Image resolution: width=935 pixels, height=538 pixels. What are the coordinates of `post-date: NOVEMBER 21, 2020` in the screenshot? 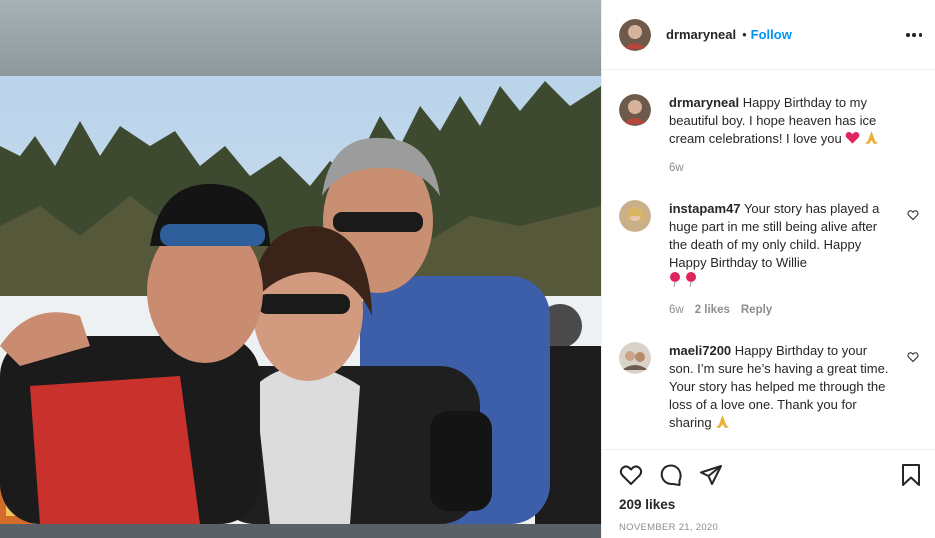 It's located at (668, 527).